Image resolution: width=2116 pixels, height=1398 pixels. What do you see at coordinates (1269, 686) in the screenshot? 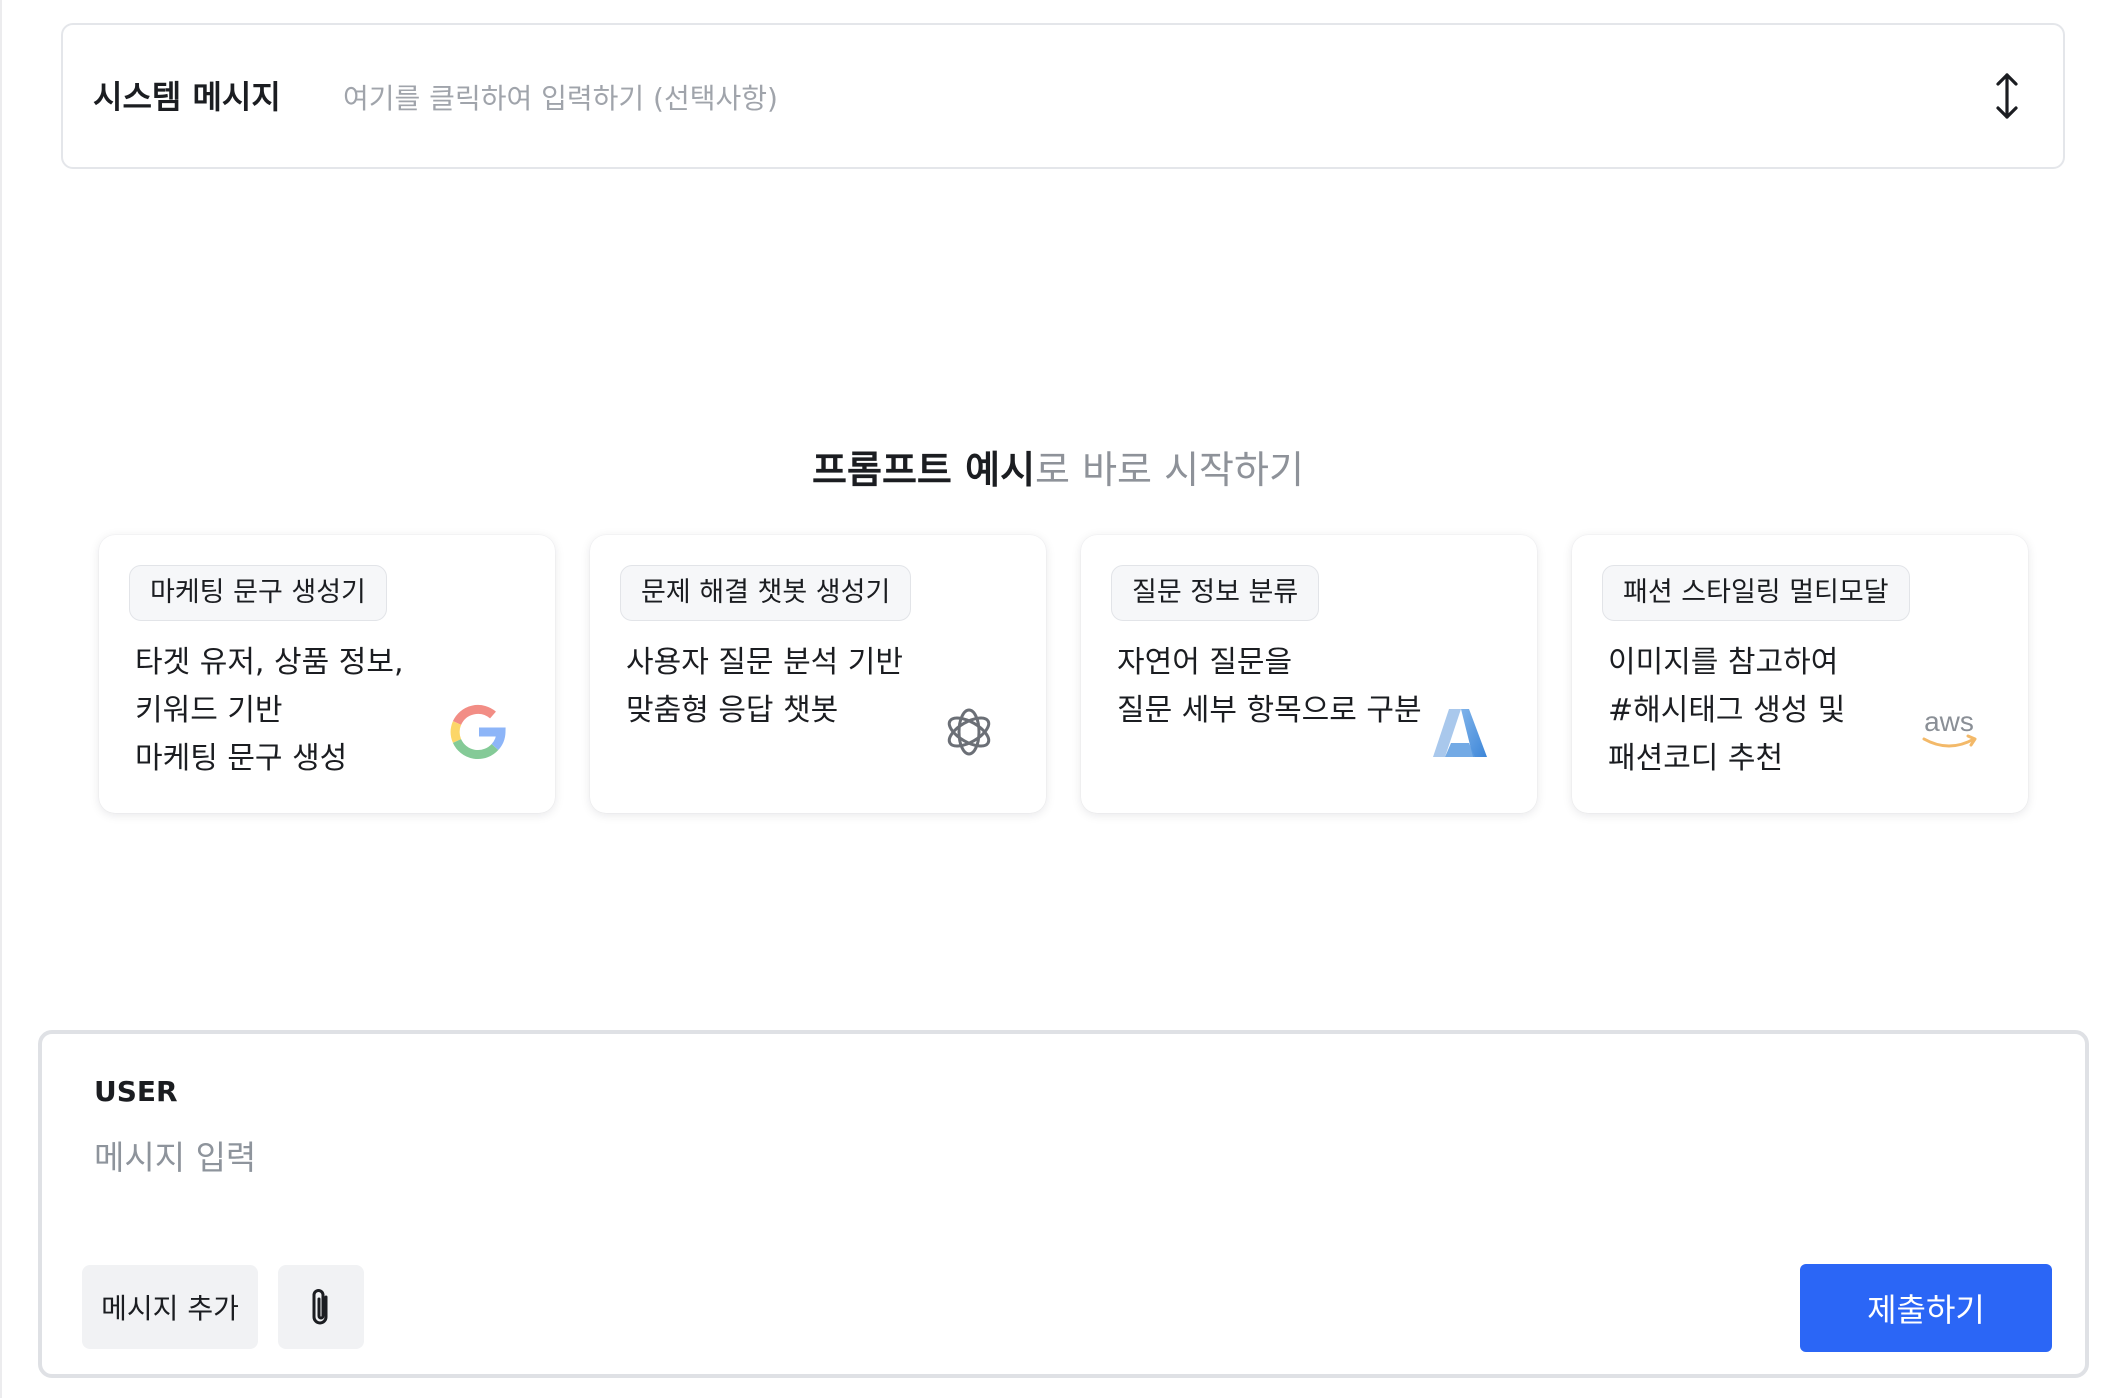
I see `card-description: 자연어 질문을 질문 세부 항목으로 구분` at bounding box center [1269, 686].